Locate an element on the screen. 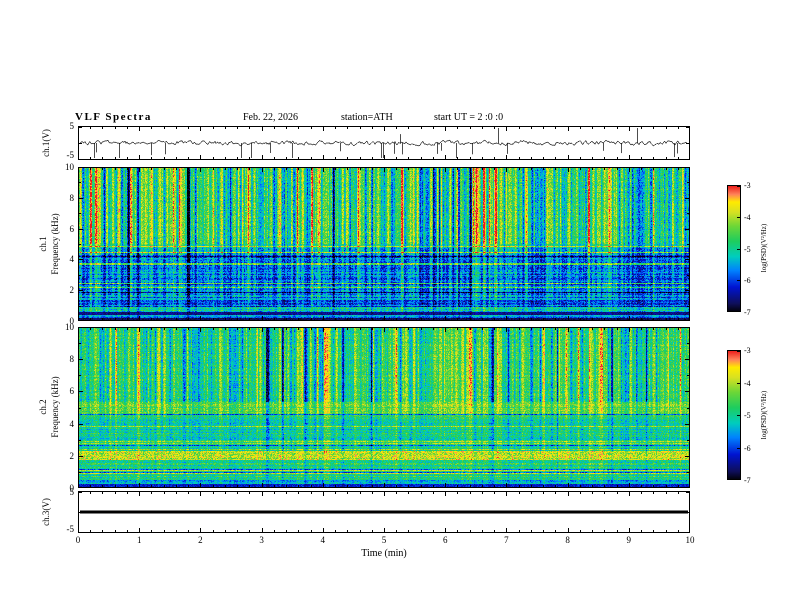 The width and height of the screenshot is (792, 612). ch1-waveform-canvas is located at coordinates (384, 143).